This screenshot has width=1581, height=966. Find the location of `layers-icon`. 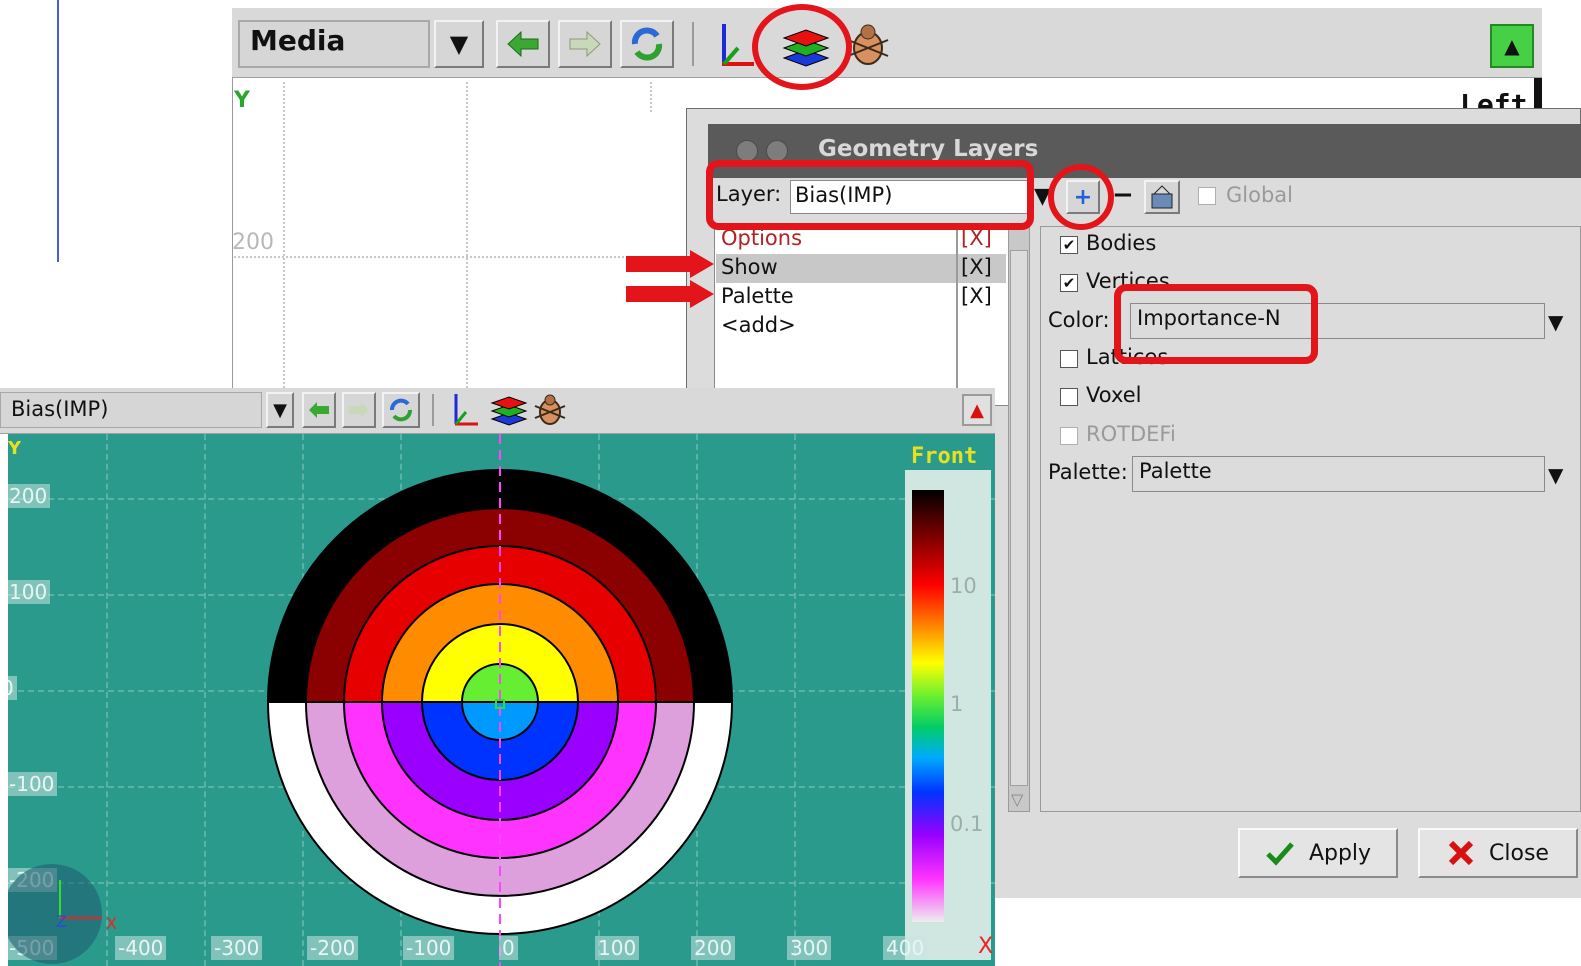

layers-icon is located at coordinates (509, 411).